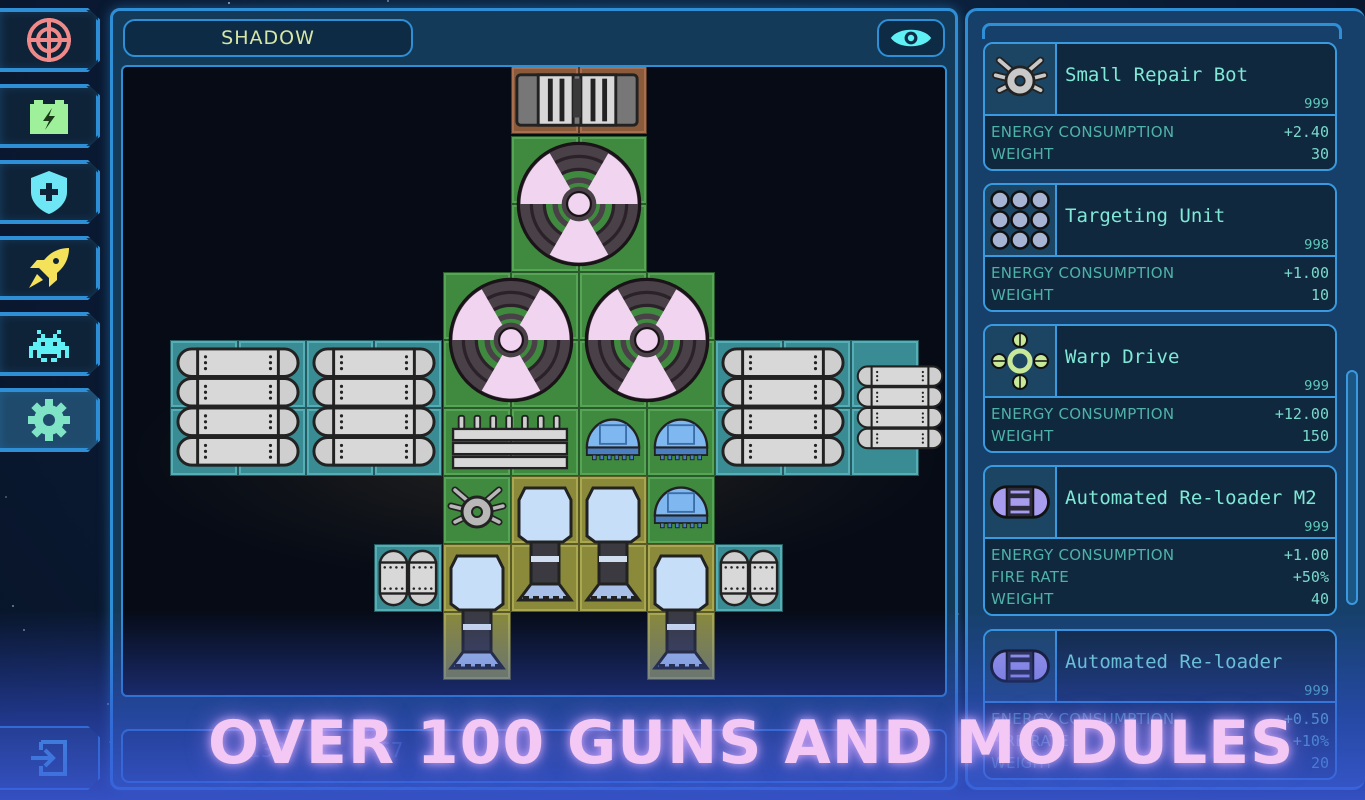 This screenshot has height=800, width=1365. What do you see at coordinates (1021, 361) in the screenshot?
I see `warp-drive-icon` at bounding box center [1021, 361].